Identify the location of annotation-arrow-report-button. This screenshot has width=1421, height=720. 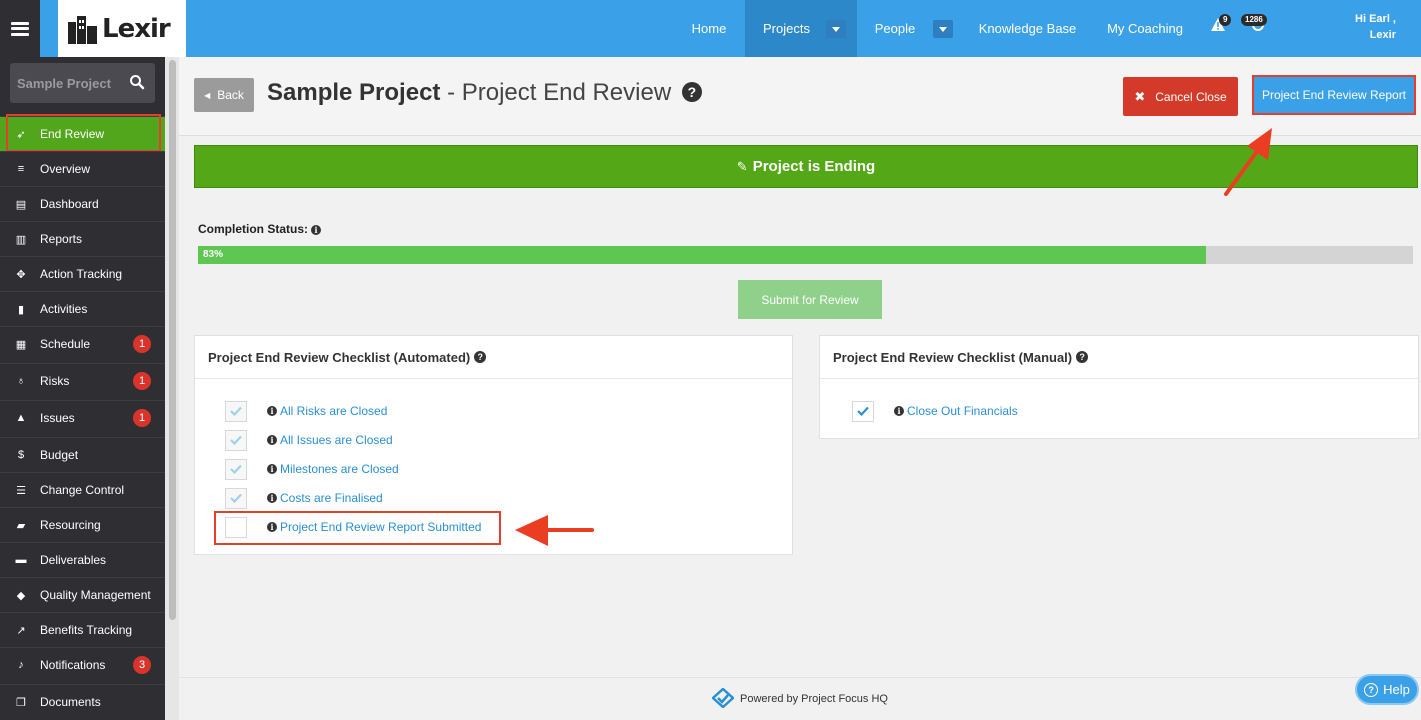
(1248, 162).